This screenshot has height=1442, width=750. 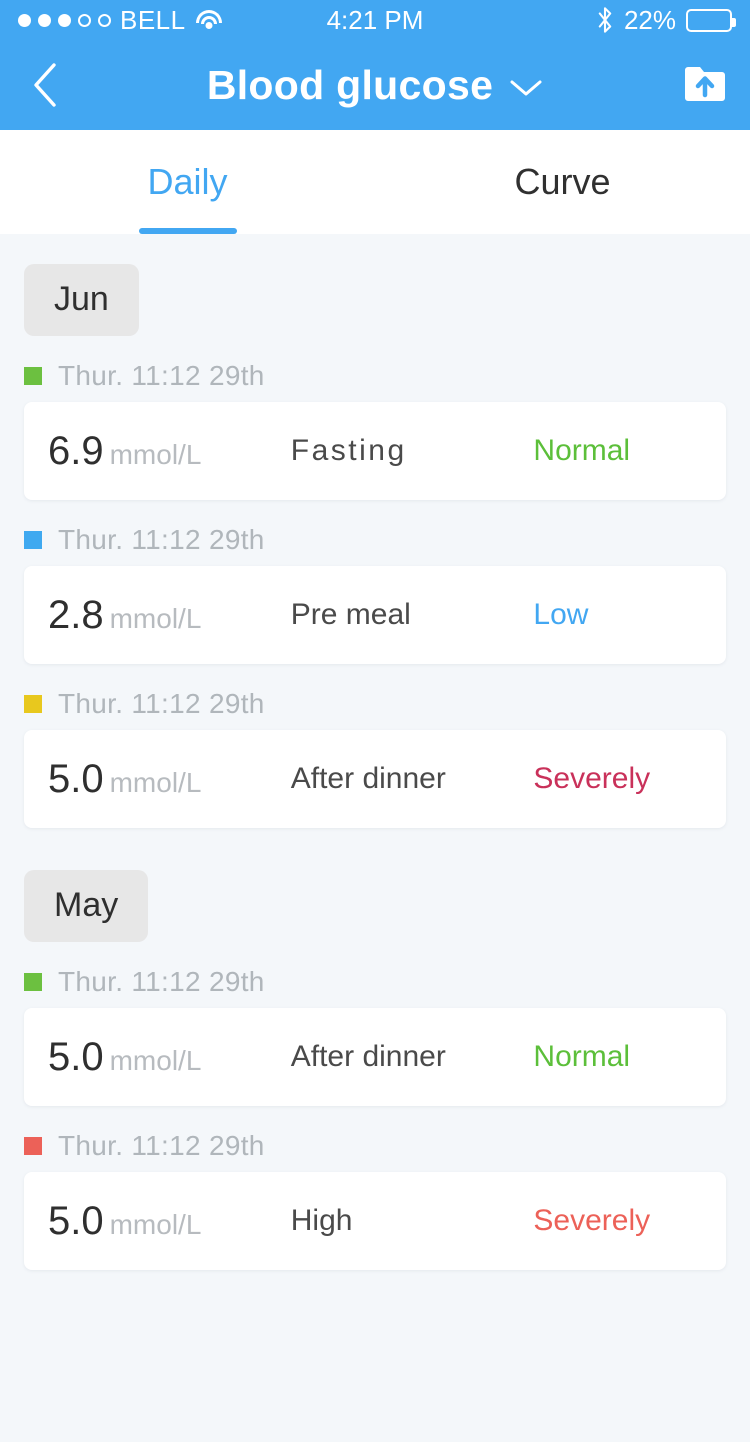 I want to click on record-card: 2.8 mmol/L Pre meal Low, so click(x=375, y=615).